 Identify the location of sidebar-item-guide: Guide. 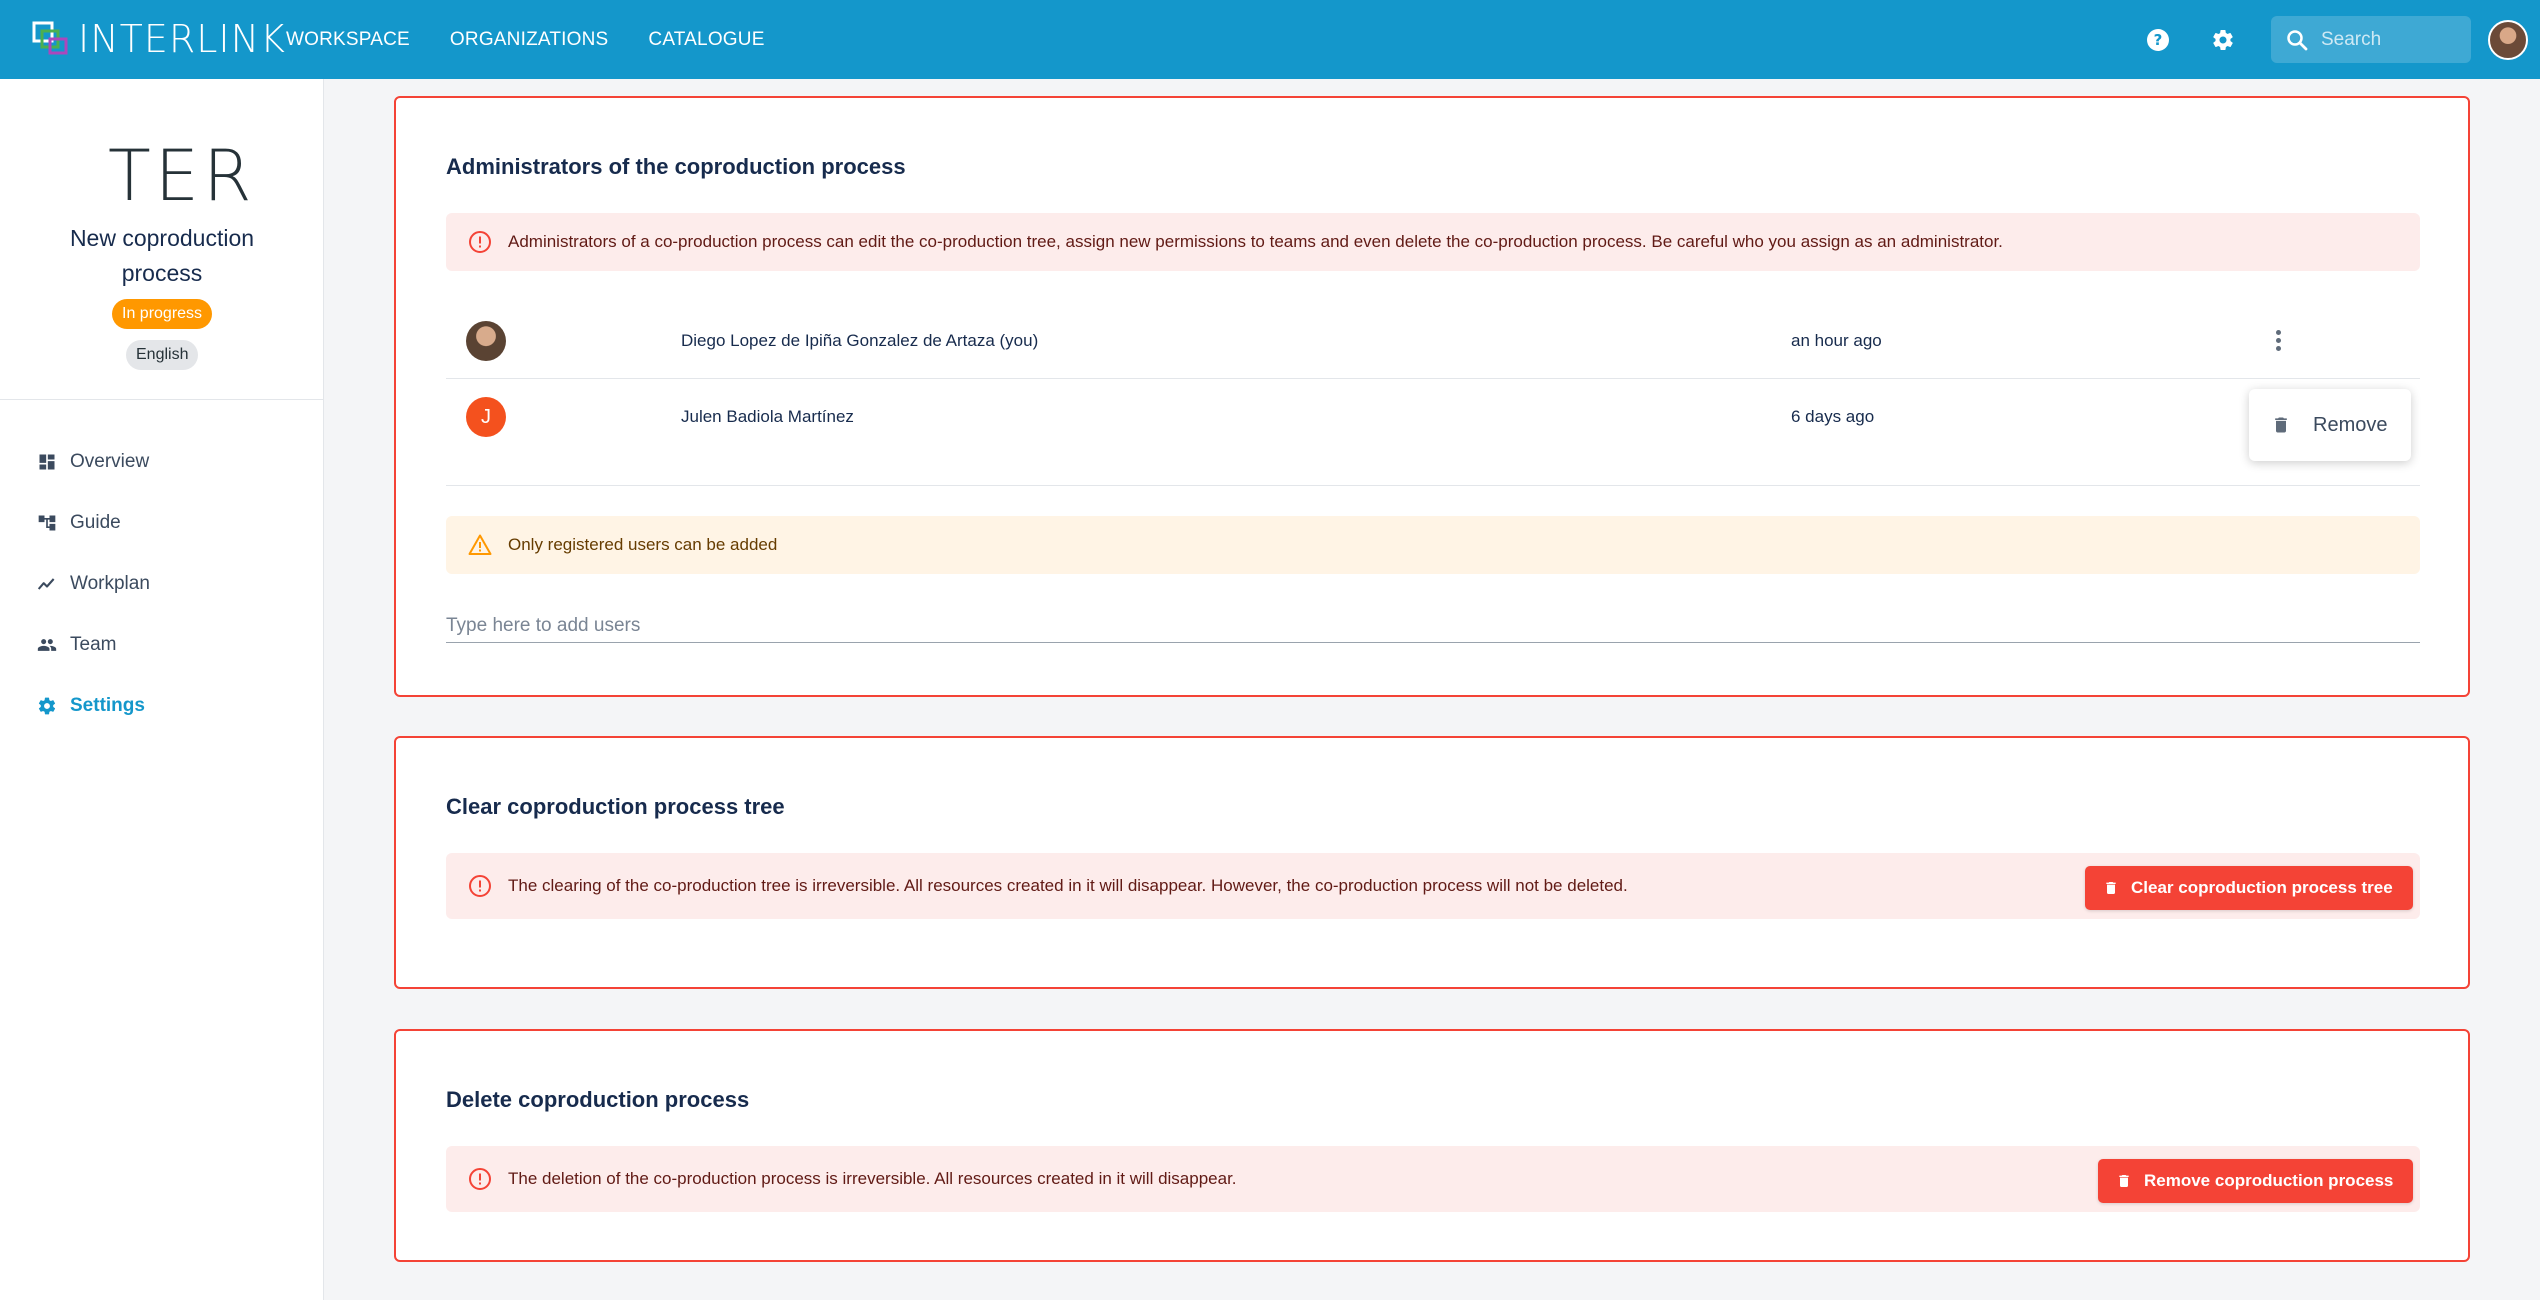
(161, 522).